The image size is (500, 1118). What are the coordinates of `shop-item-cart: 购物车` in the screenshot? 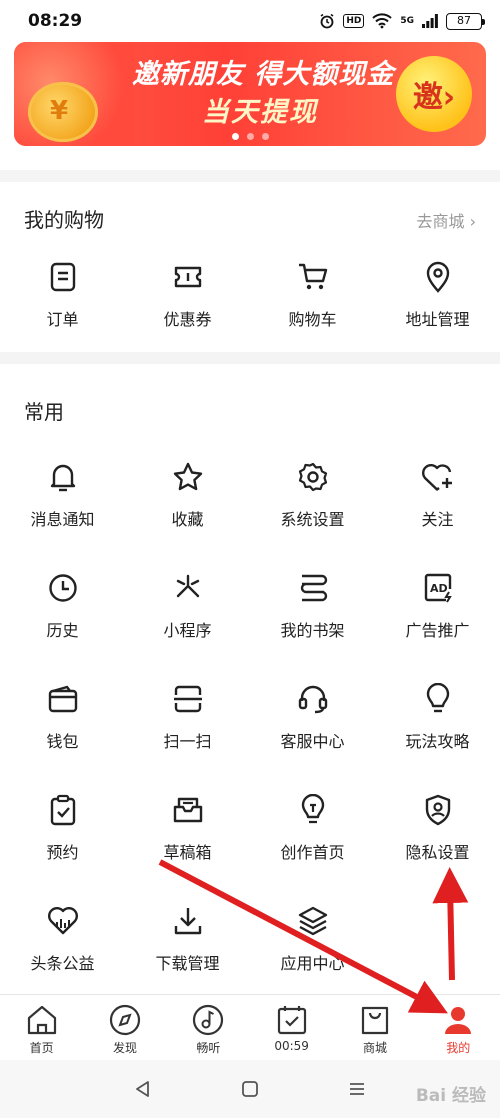 It's located at (312, 301).